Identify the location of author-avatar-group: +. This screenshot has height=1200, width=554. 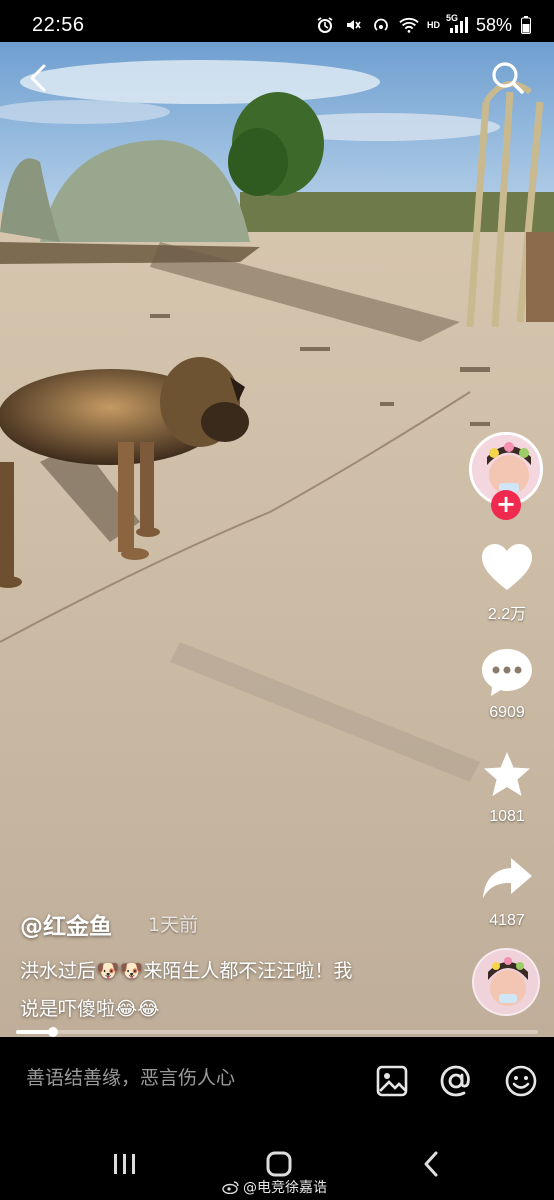
(507, 477).